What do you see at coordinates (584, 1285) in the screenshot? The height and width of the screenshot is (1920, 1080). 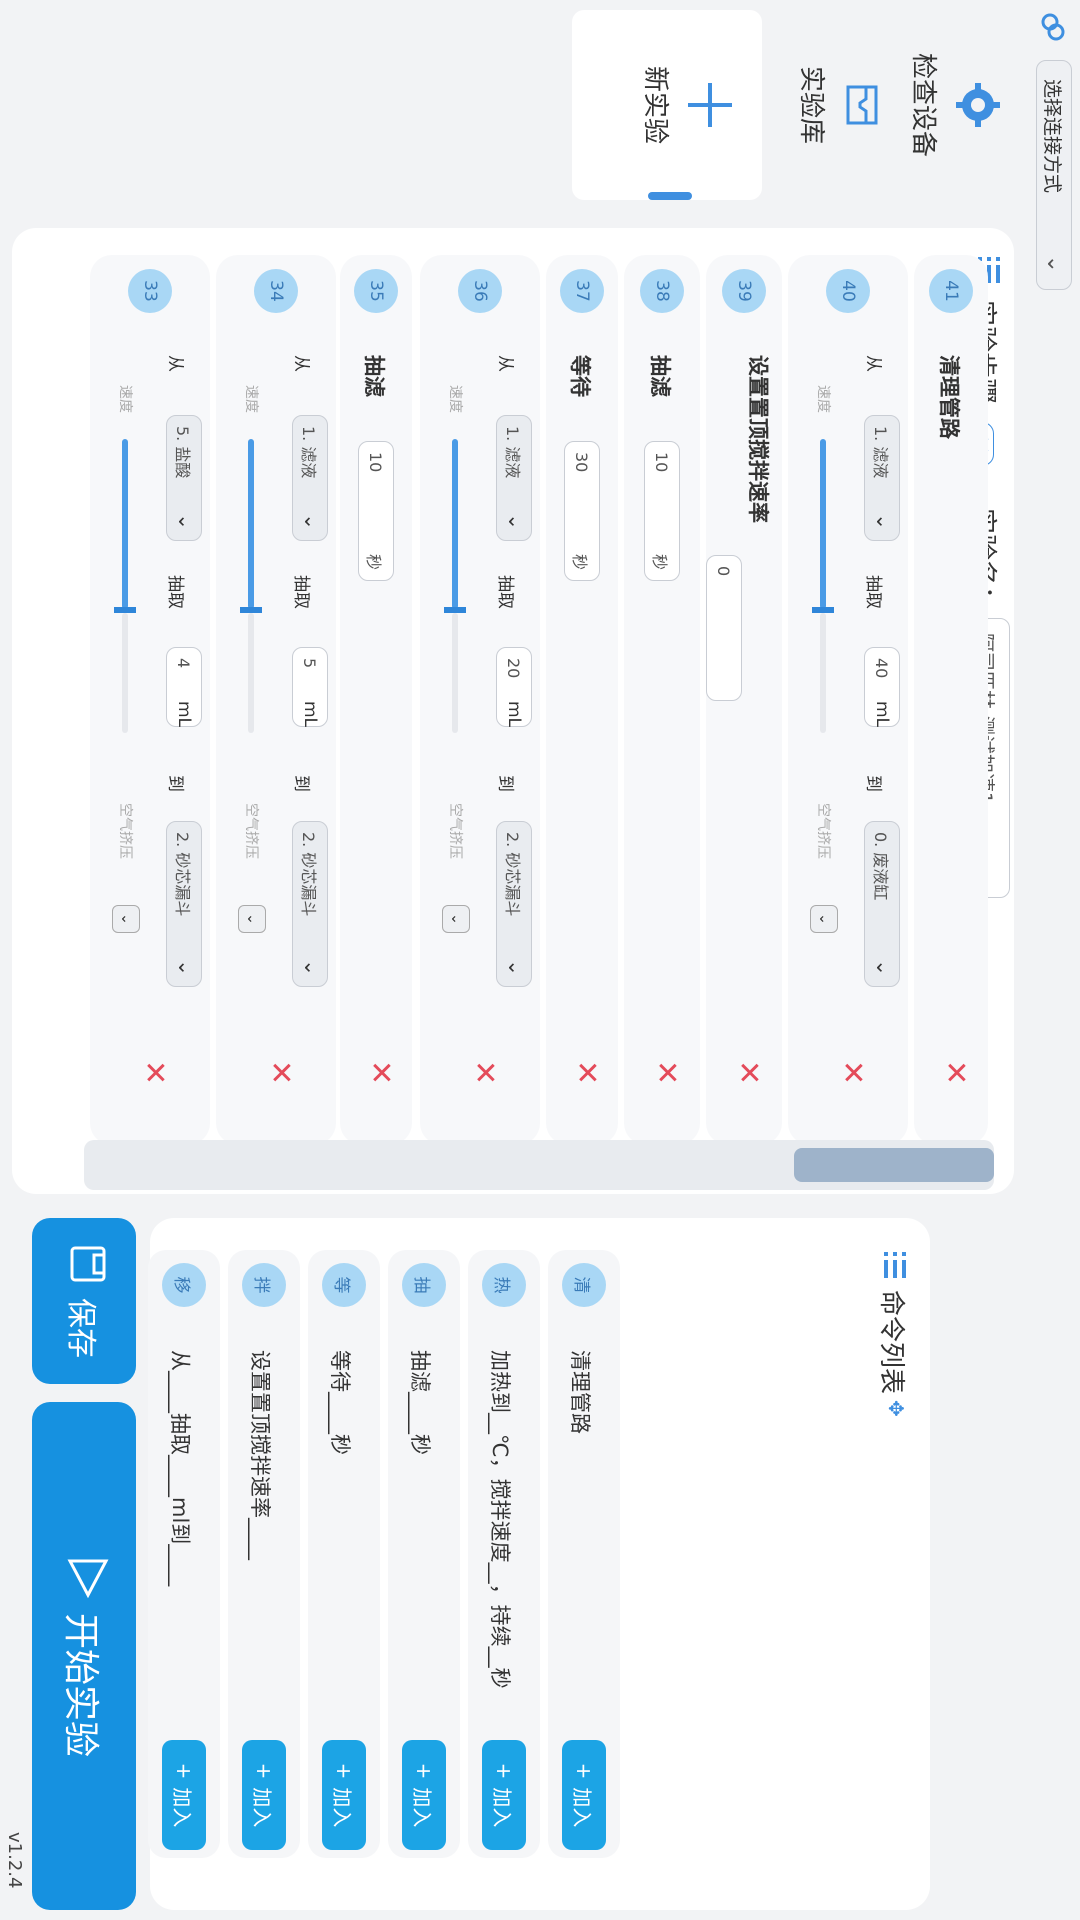 I see `command-badge: 清` at bounding box center [584, 1285].